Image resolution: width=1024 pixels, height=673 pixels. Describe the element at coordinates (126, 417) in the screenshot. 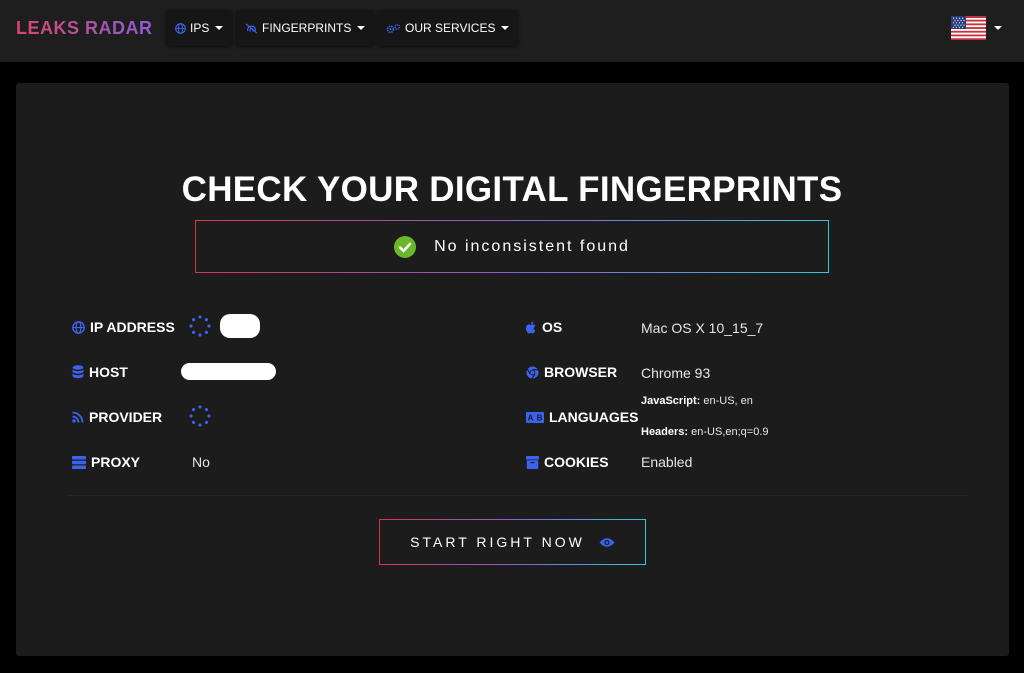

I see `field-label: PROVIDER` at that location.